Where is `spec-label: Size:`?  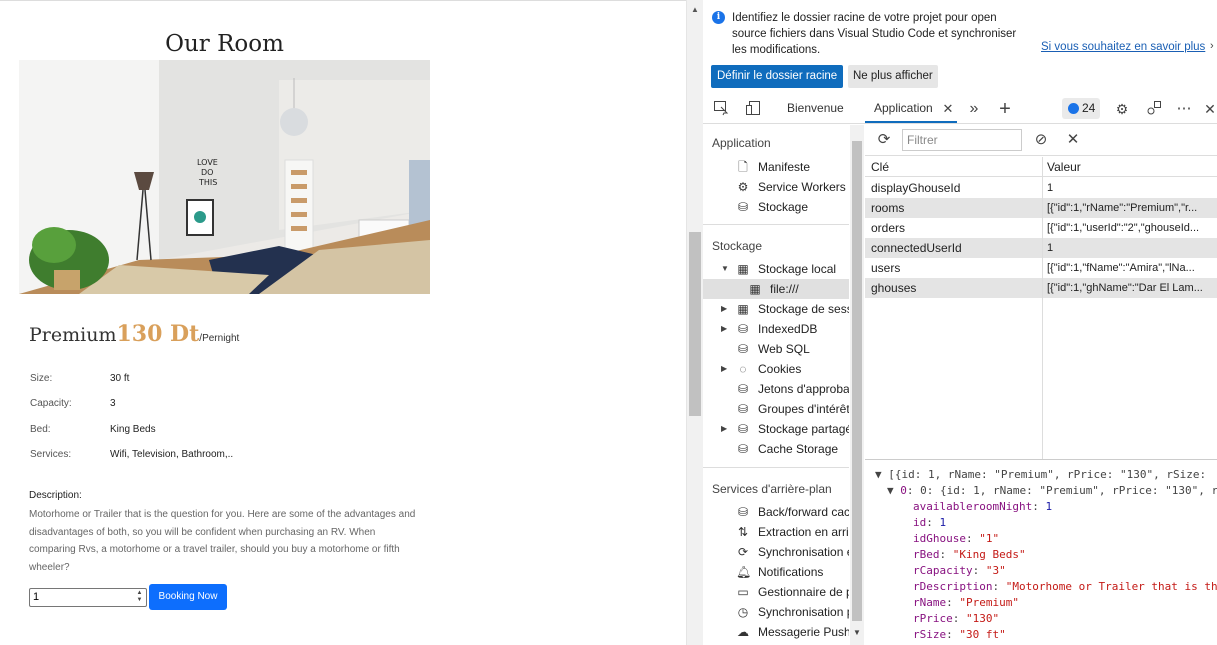
spec-label: Size: is located at coordinates (41, 378).